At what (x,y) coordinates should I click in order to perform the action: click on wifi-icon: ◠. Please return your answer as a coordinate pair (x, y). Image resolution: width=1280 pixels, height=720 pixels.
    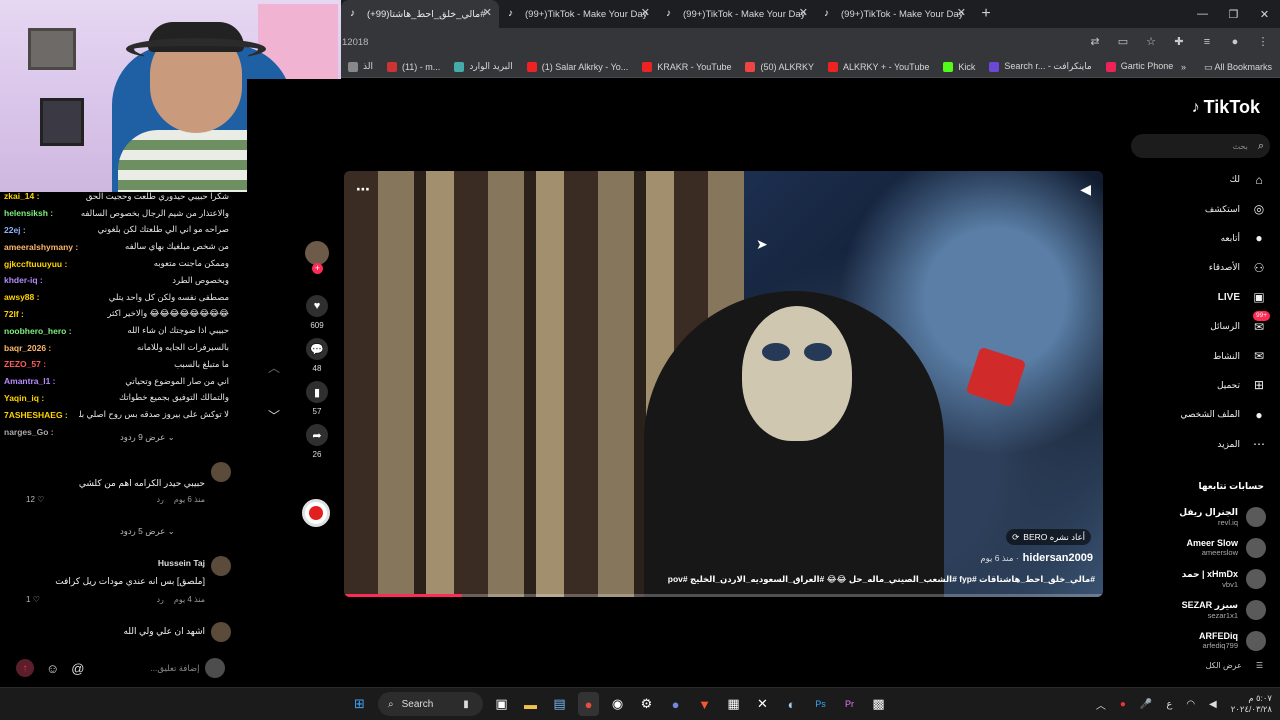
    Looking at the image, I should click on (1190, 704).